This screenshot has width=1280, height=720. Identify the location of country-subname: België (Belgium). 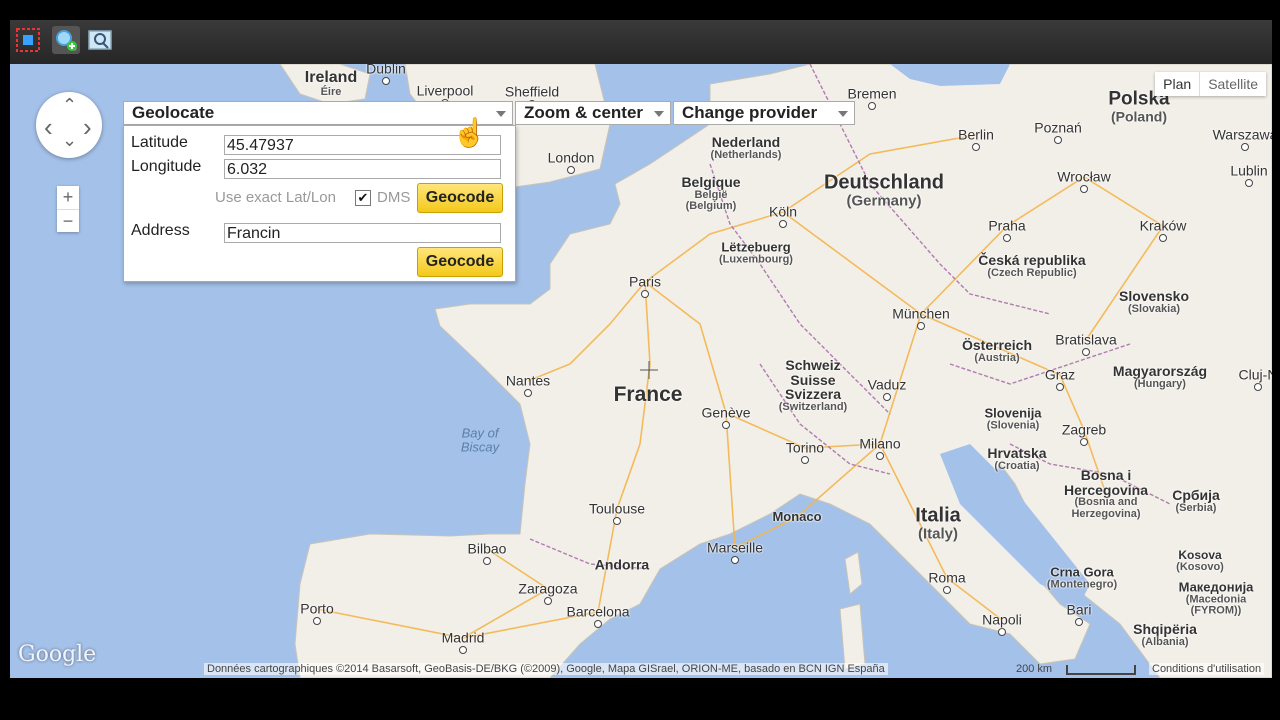
(711, 200).